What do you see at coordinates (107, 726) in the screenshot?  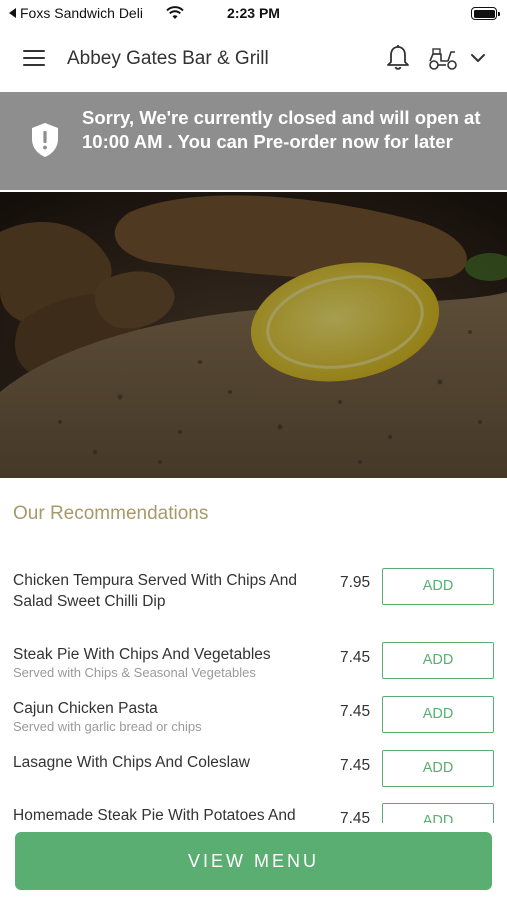 I see `item-description: Served with garlic bread or chips` at bounding box center [107, 726].